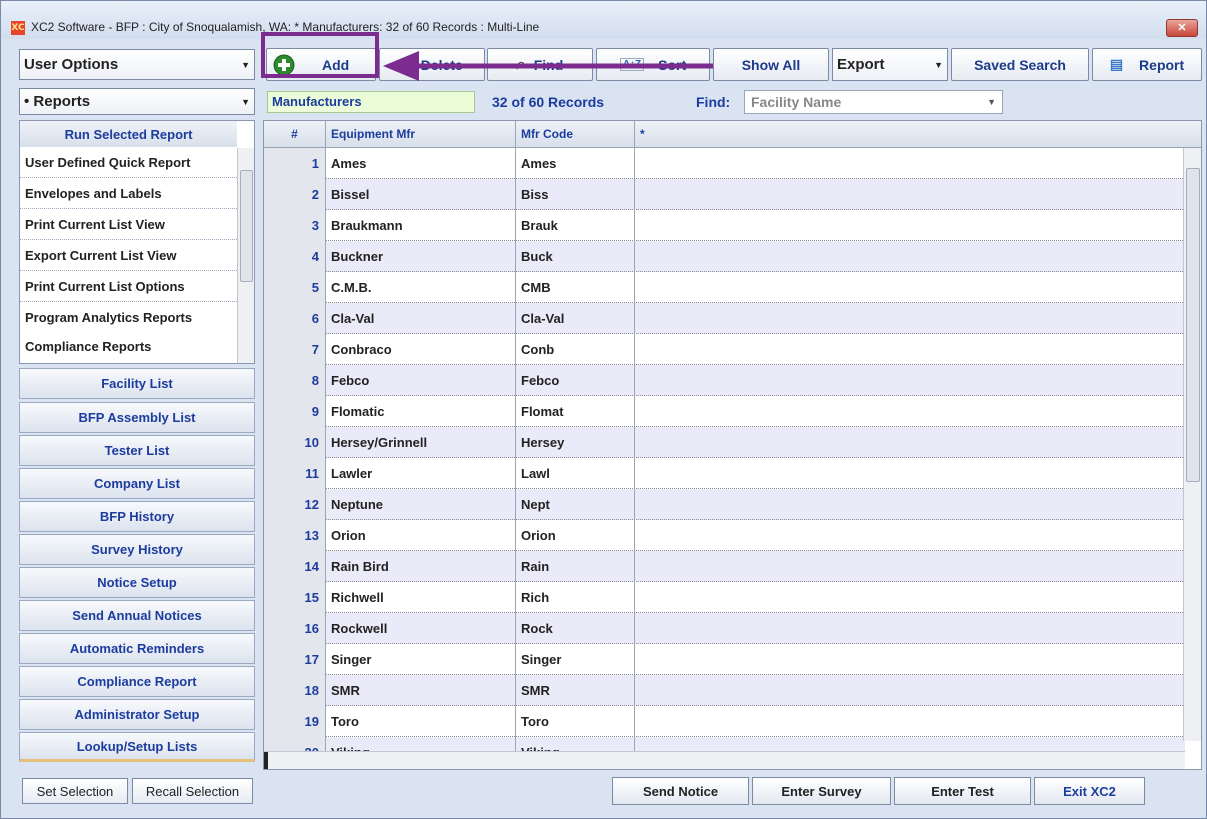 The height and width of the screenshot is (819, 1207). I want to click on nav-send-annual-notices: Send Annual Notices, so click(137, 615).